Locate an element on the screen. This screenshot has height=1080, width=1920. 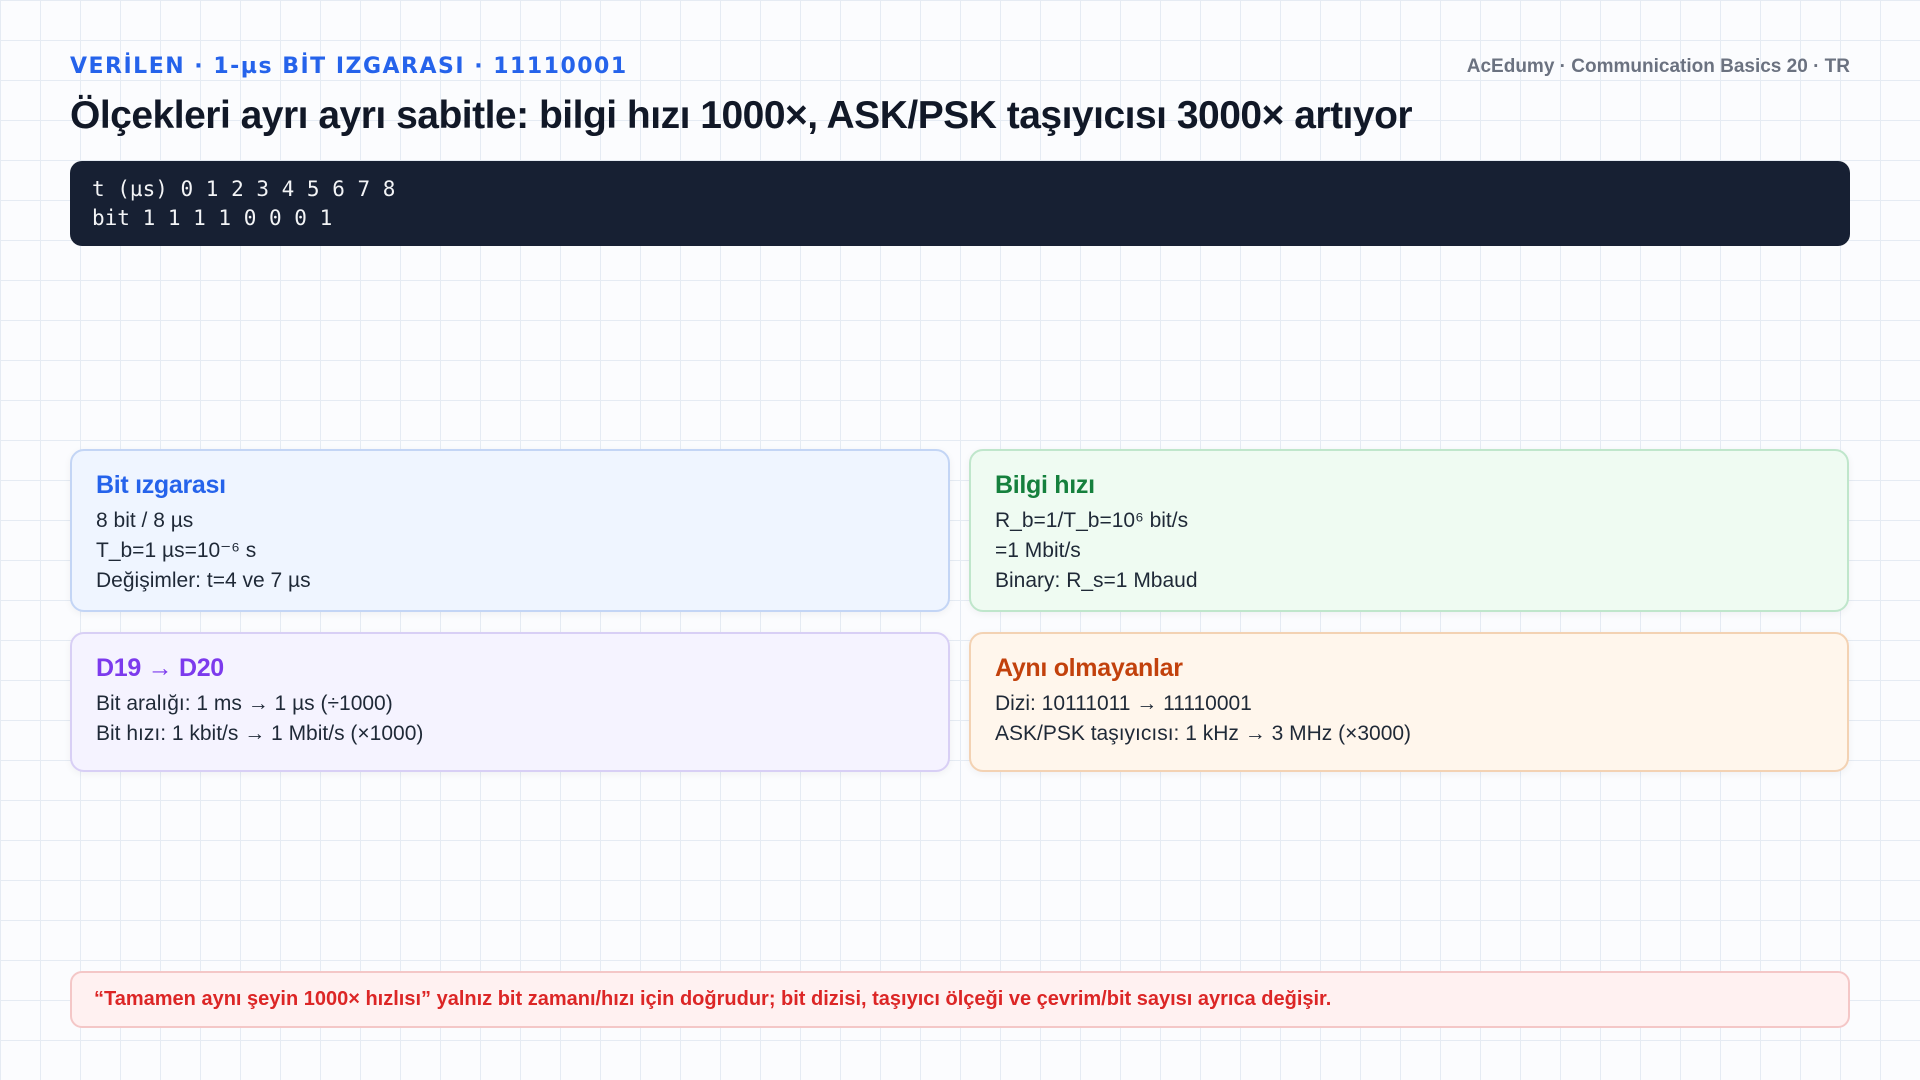
card-line: R_b=1/T_b=10⁶ bit/s is located at coordinates (1092, 520).